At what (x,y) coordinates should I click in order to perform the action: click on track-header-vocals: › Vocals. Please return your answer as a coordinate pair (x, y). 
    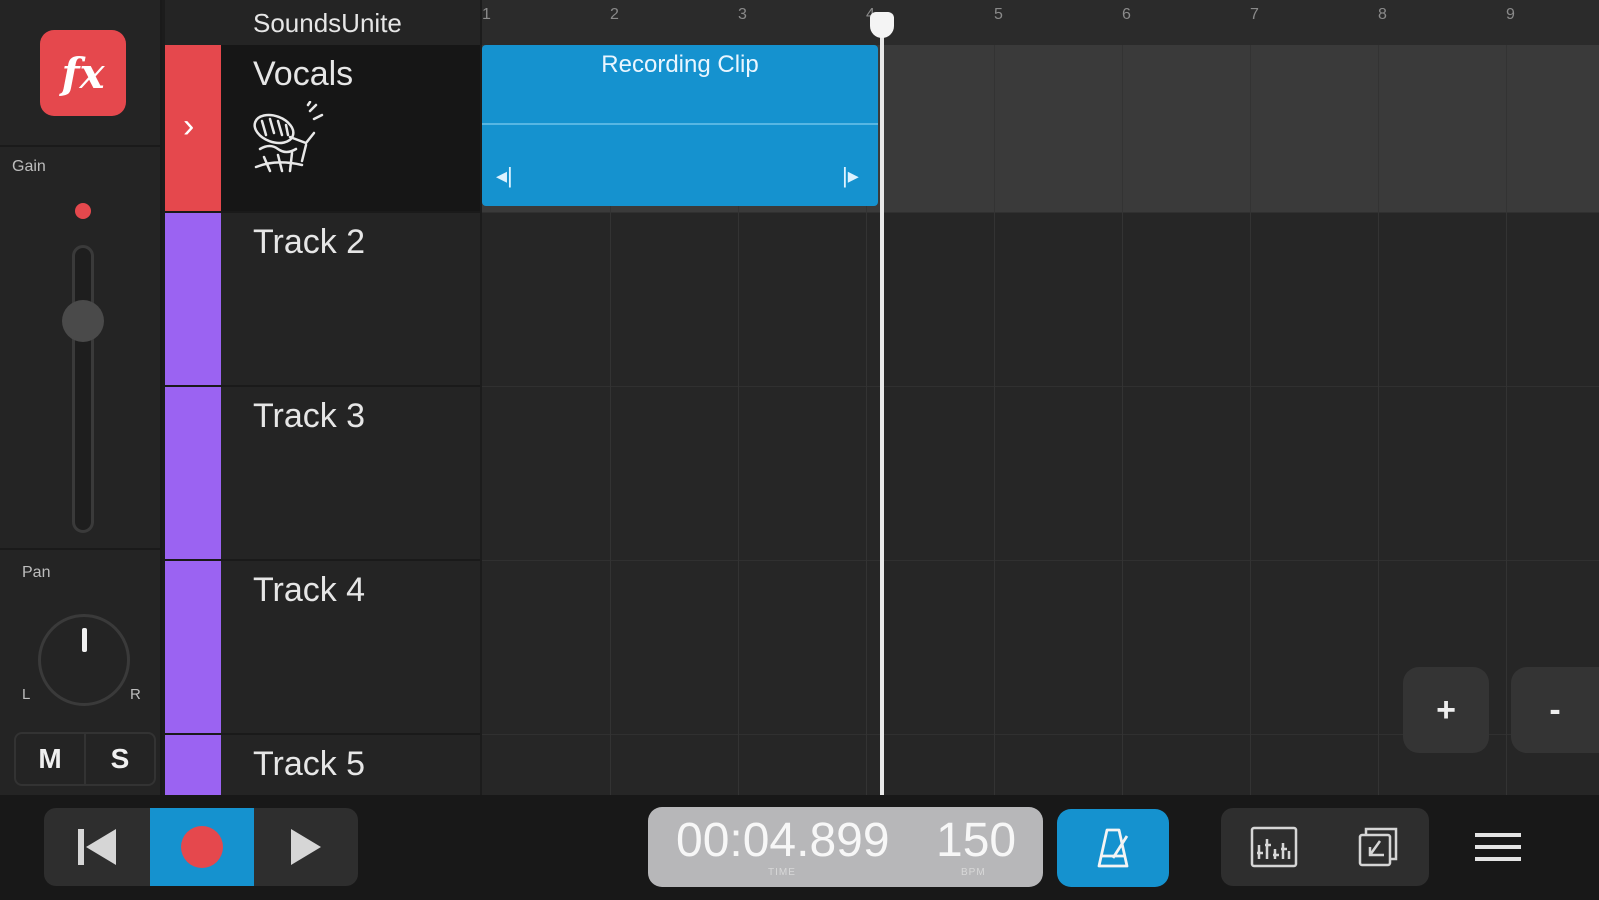
    Looking at the image, I should click on (322, 129).